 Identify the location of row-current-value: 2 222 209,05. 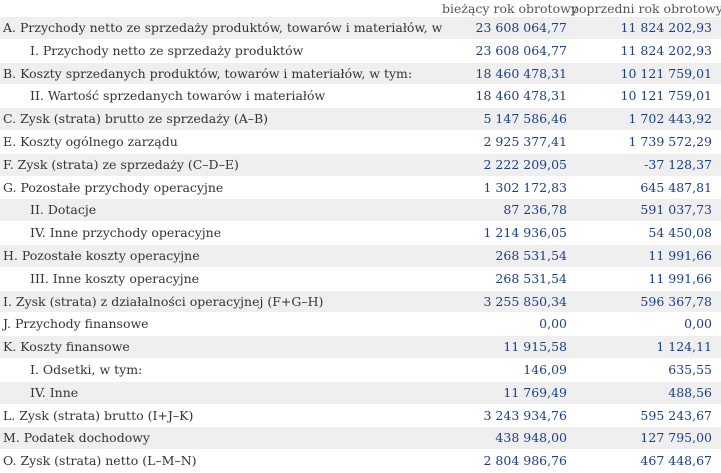
(506, 165).